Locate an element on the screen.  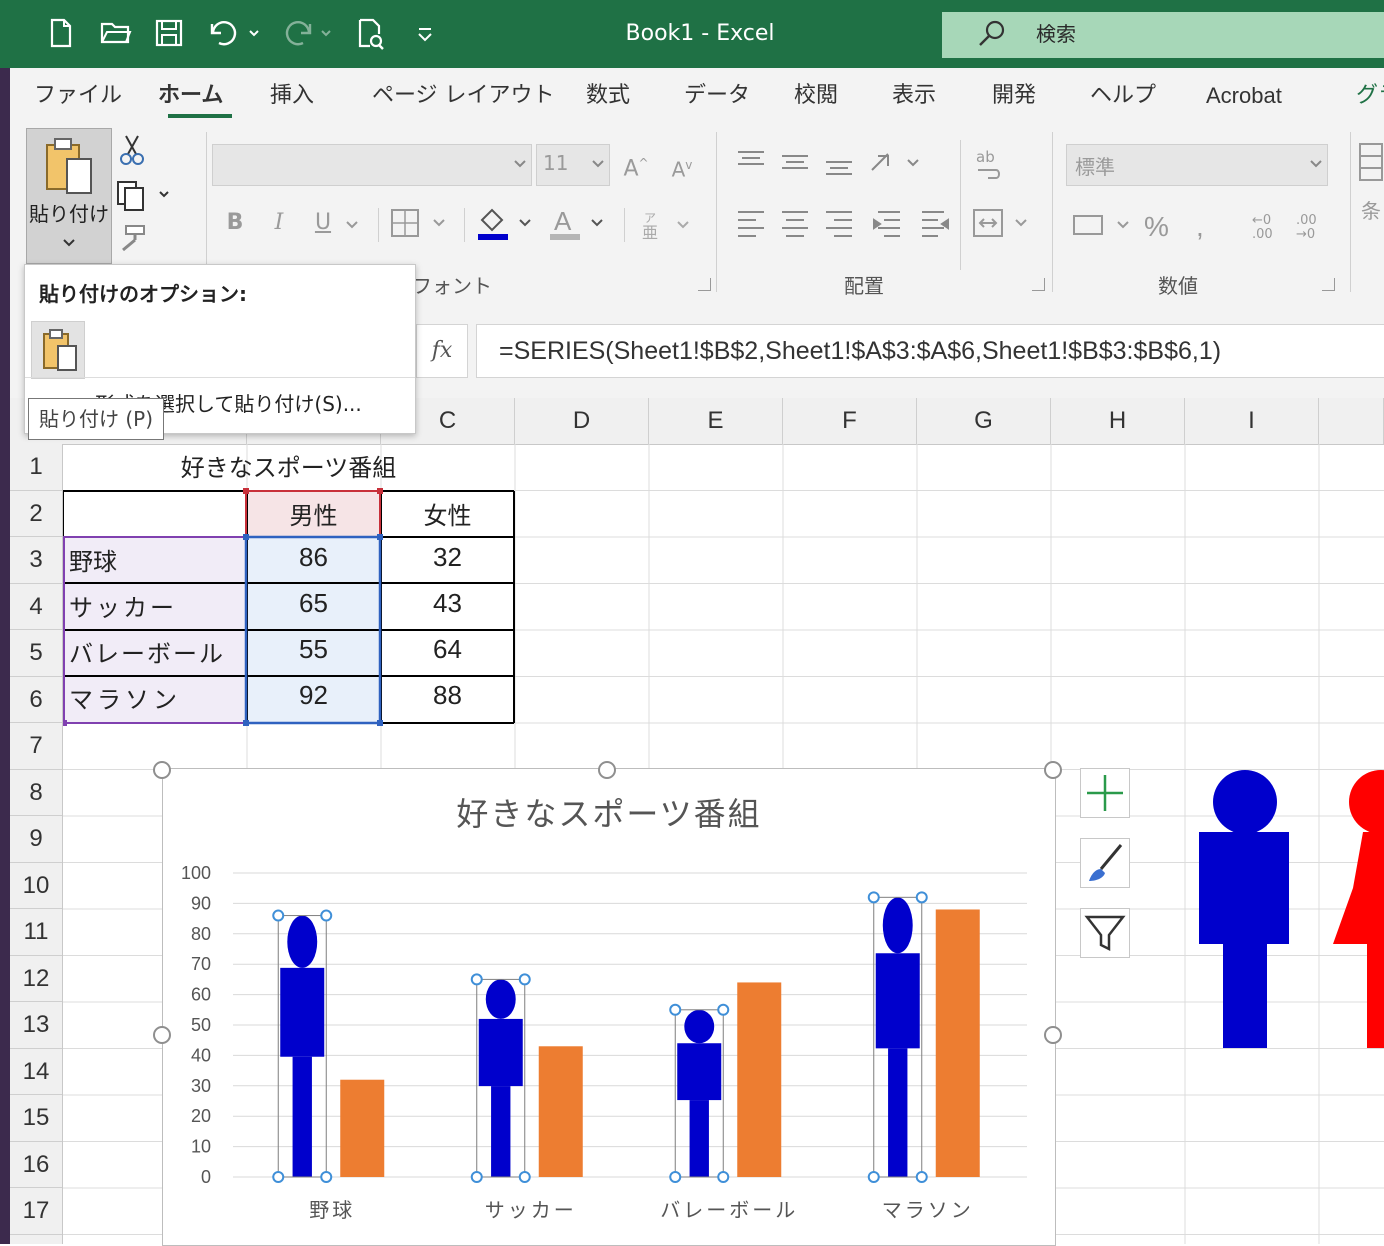
row-header: 1 is located at coordinates (36, 467).